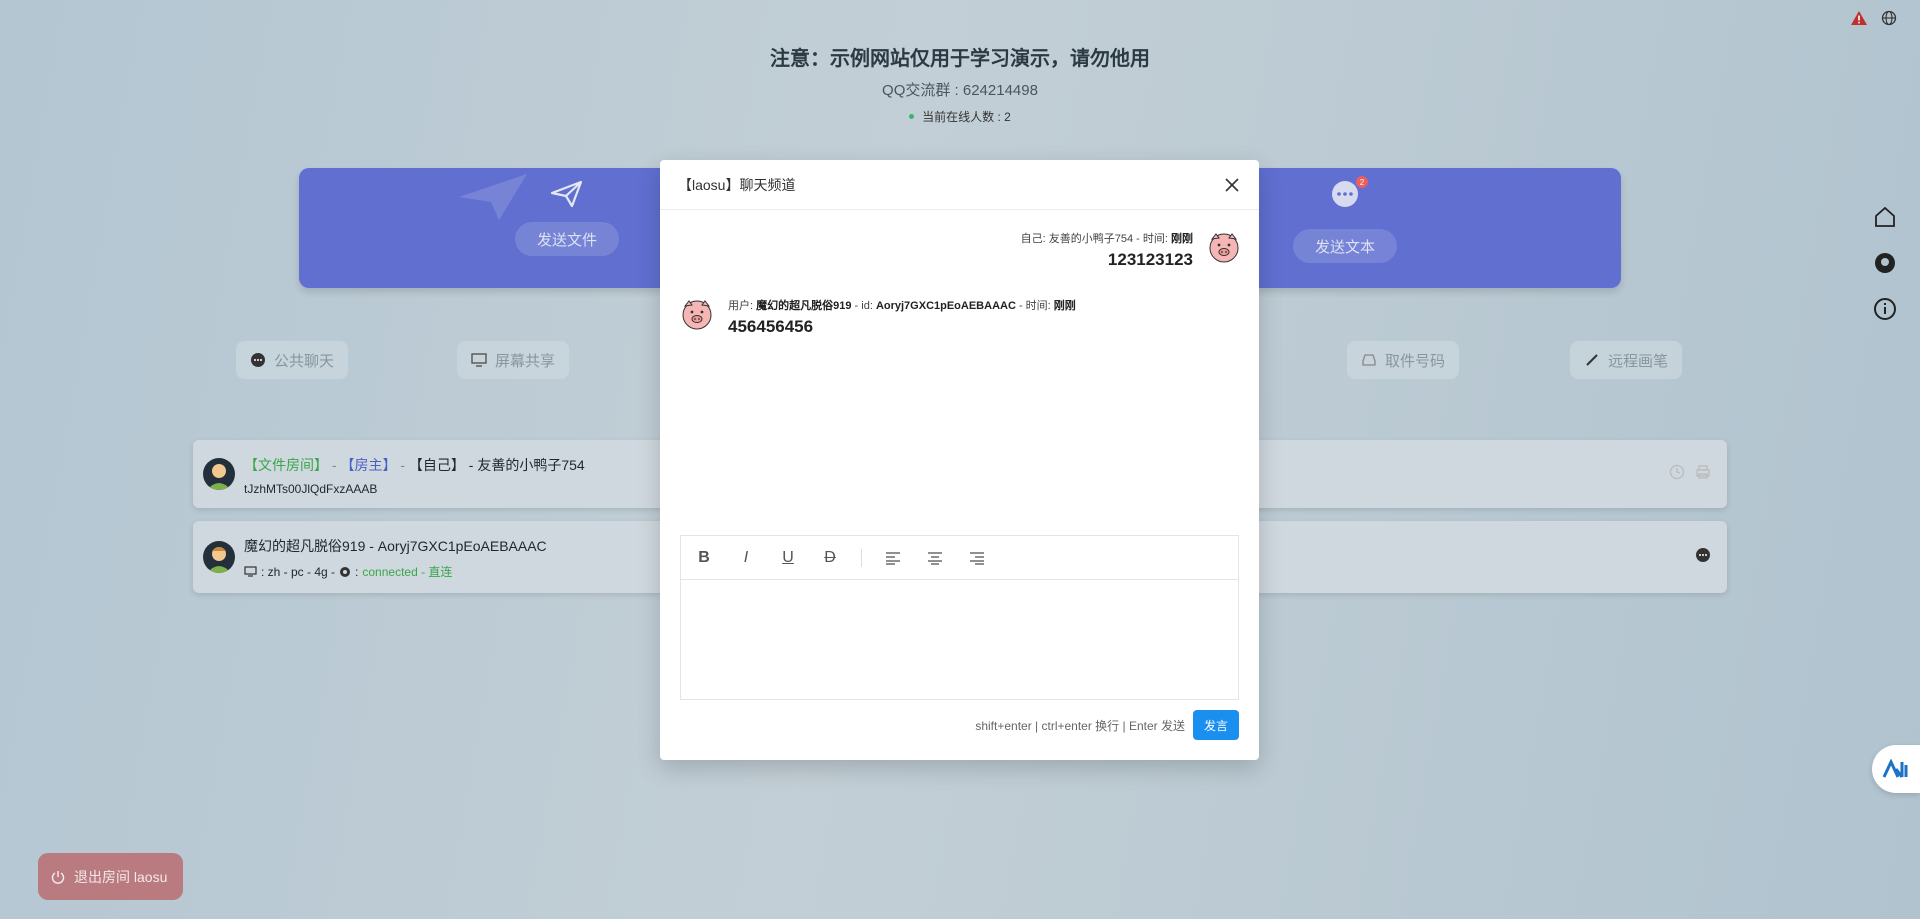  What do you see at coordinates (1885, 217) in the screenshot?
I see `home-icon` at bounding box center [1885, 217].